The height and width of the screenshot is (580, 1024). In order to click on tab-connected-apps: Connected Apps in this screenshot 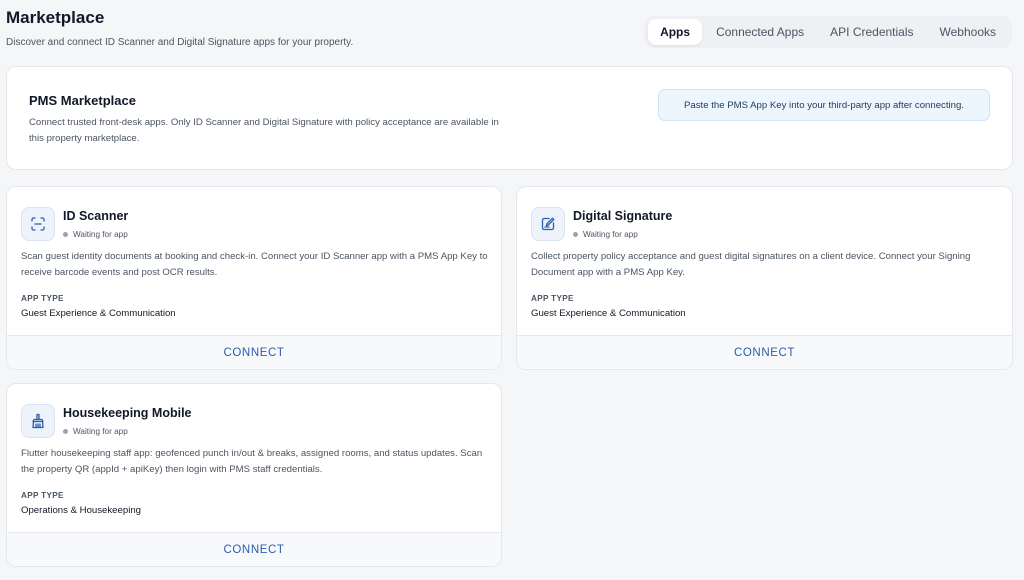, I will do `click(760, 32)`.